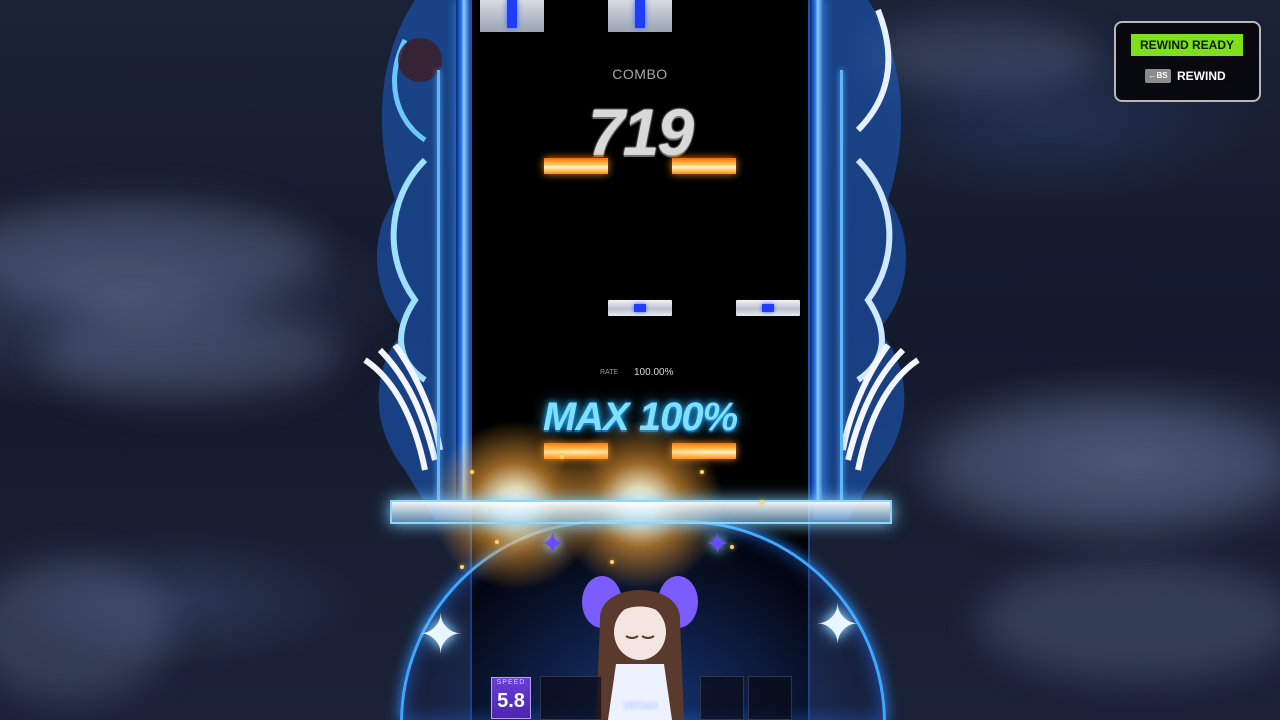 The height and width of the screenshot is (720, 1280). What do you see at coordinates (511, 682) in the screenshot?
I see `speed-label: SPEED` at bounding box center [511, 682].